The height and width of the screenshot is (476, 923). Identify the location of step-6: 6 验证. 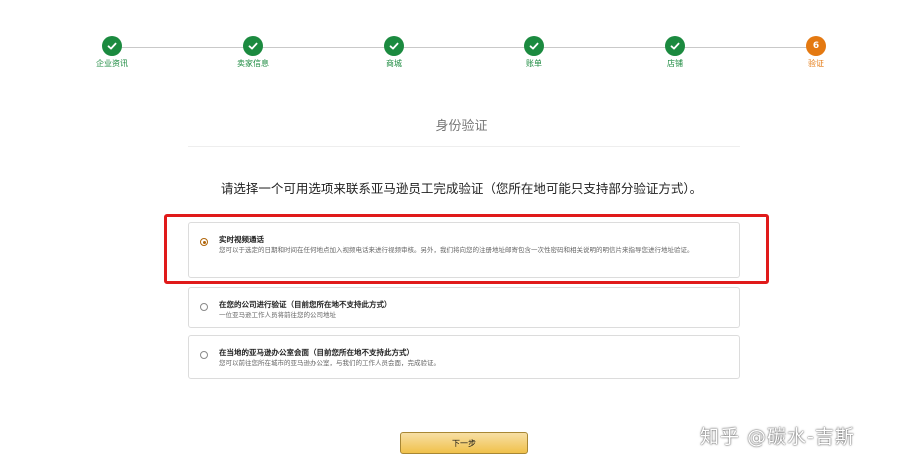
(816, 52).